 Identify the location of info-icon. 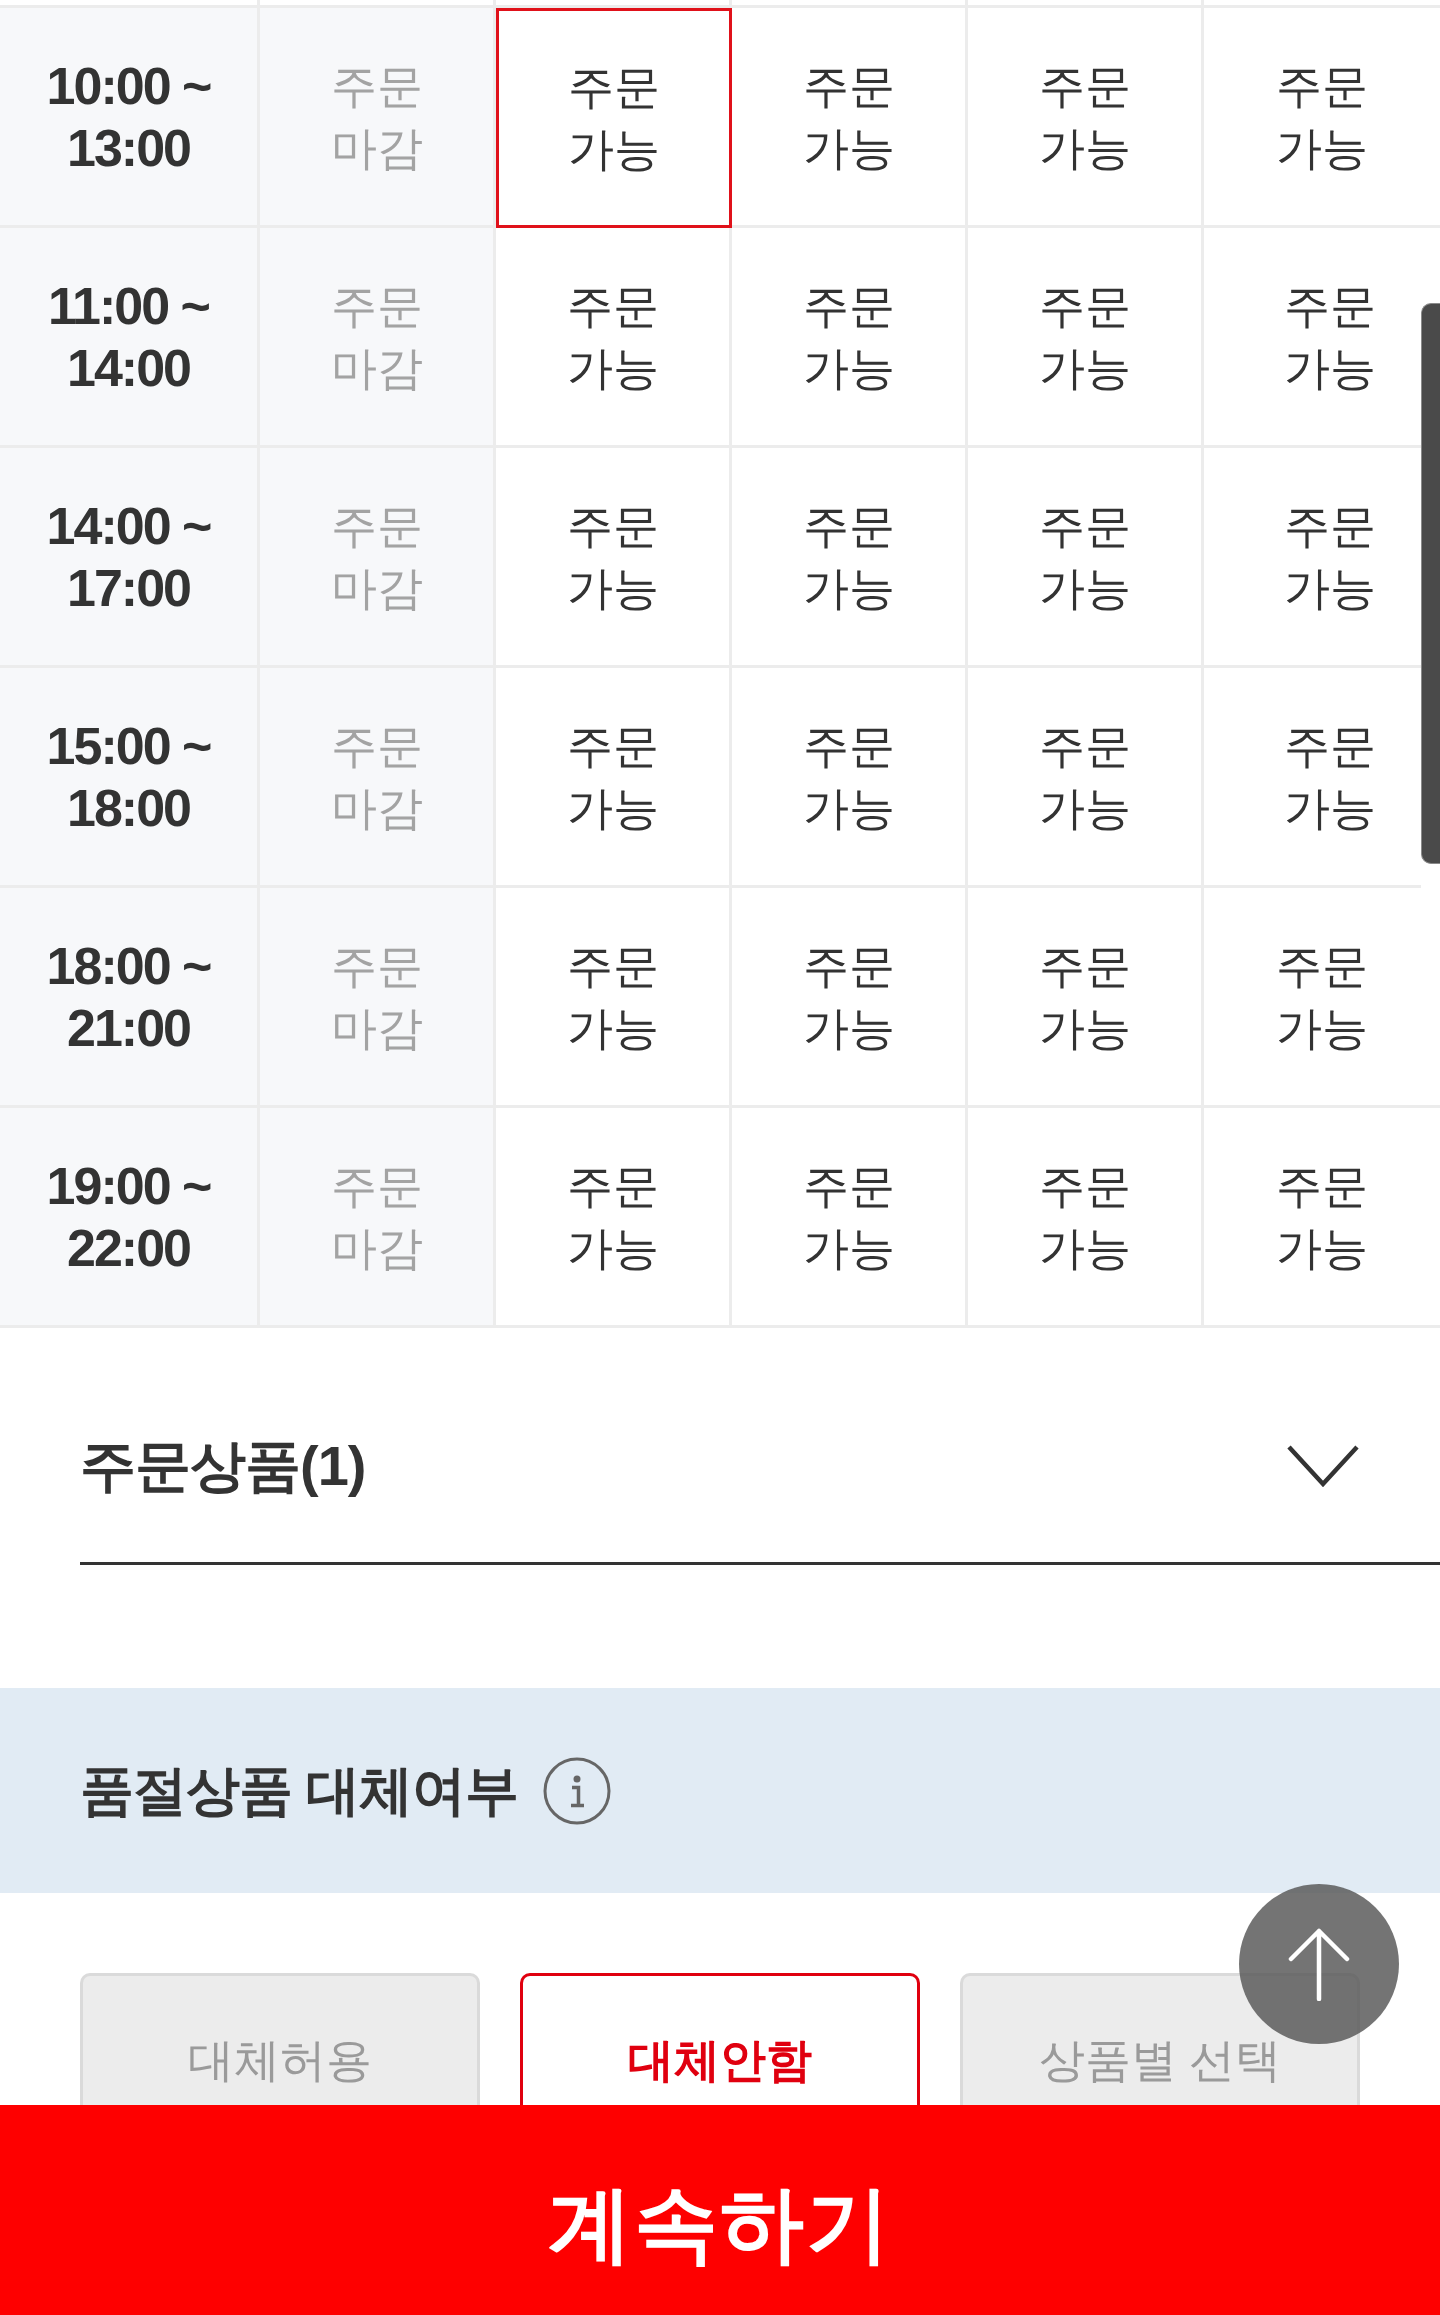
(577, 1790).